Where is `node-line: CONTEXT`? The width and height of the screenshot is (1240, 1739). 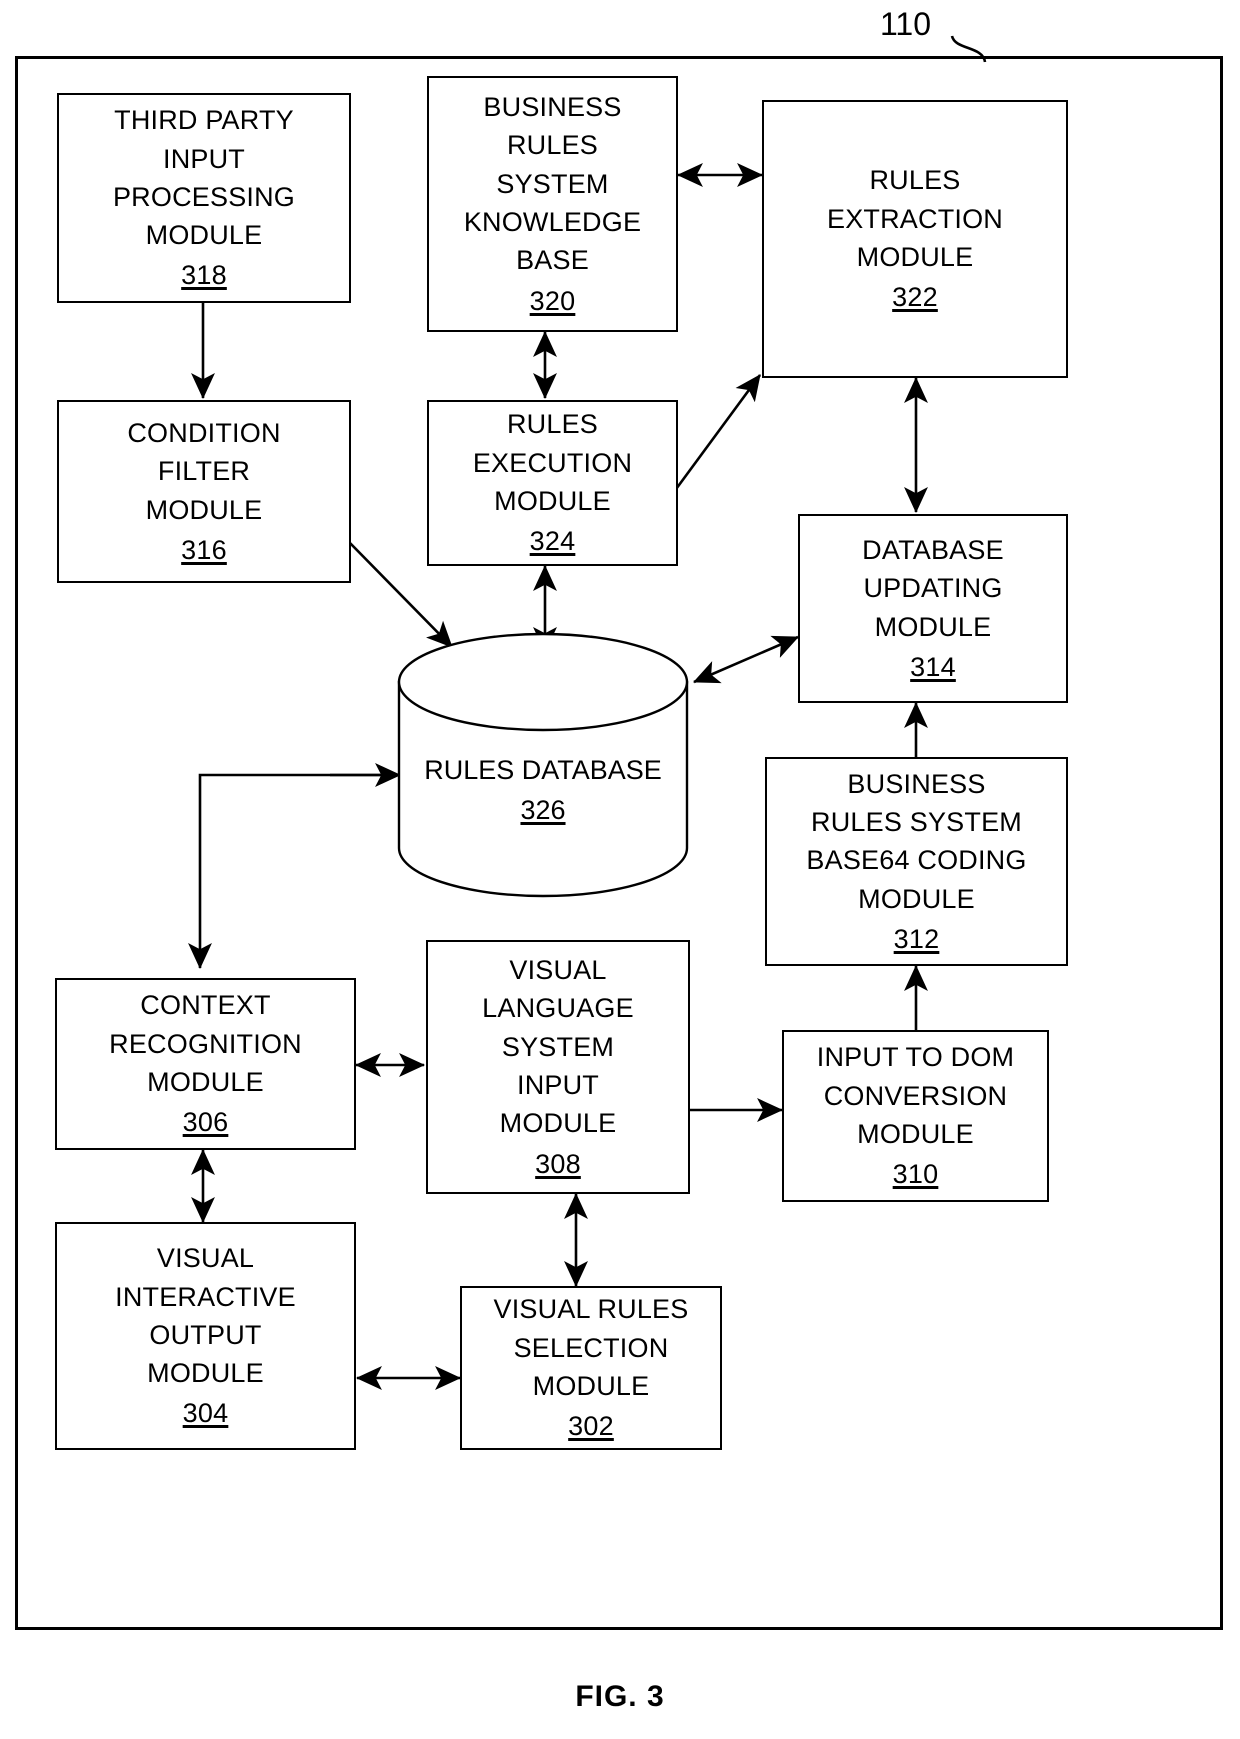 node-line: CONTEXT is located at coordinates (205, 1005).